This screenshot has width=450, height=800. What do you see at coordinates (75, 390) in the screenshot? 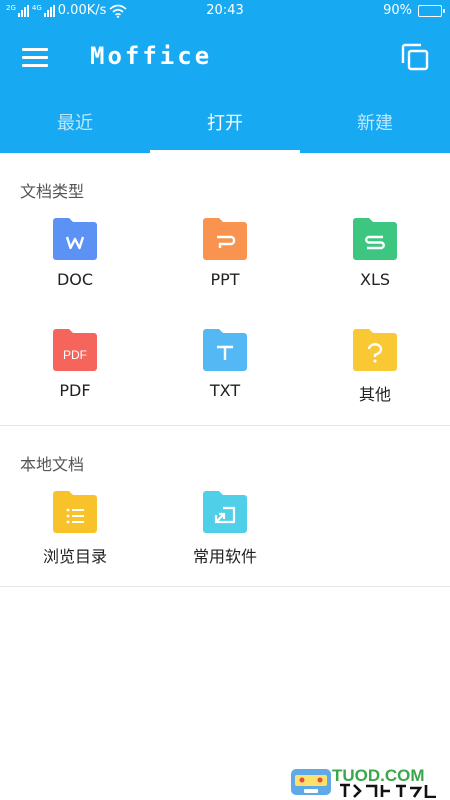
I see `pdf-type-label: PDF` at bounding box center [75, 390].